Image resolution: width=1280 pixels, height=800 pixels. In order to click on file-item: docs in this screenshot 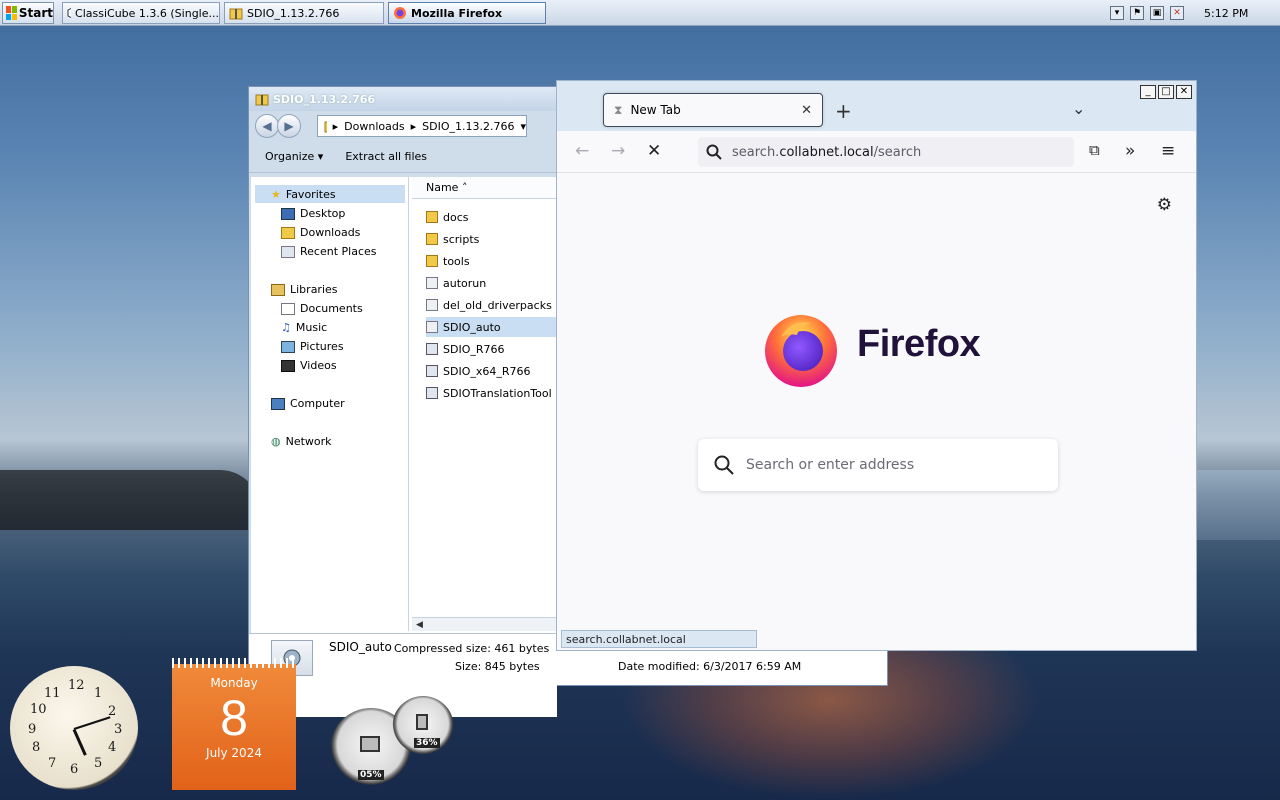, I will do `click(492, 217)`.